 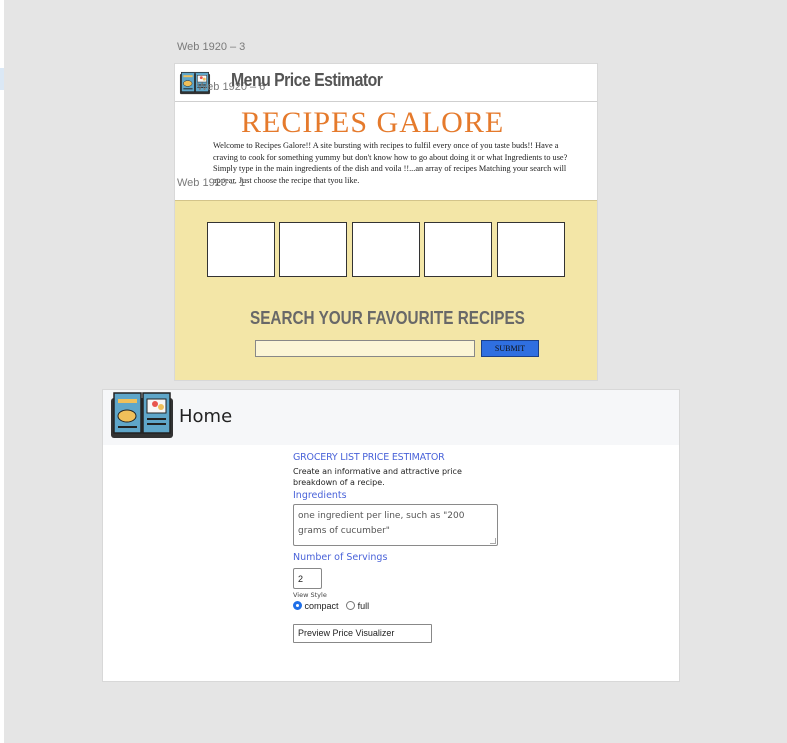 I want to click on servings-label: Number of Servings, so click(x=340, y=557).